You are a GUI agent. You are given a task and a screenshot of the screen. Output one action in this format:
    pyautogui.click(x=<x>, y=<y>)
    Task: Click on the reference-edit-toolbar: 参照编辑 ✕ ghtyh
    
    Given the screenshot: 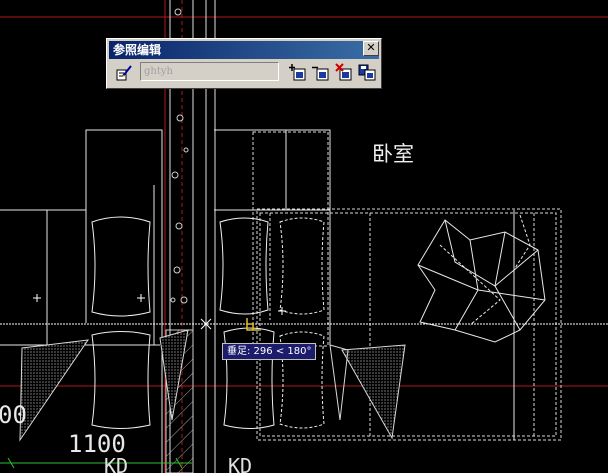 What is the action you would take?
    pyautogui.click(x=244, y=63)
    